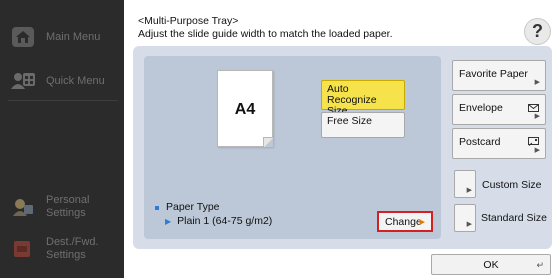 This screenshot has height=278, width=559. What do you see at coordinates (75, 80) in the screenshot?
I see `sidebar-item-label: Quick Menu` at bounding box center [75, 80].